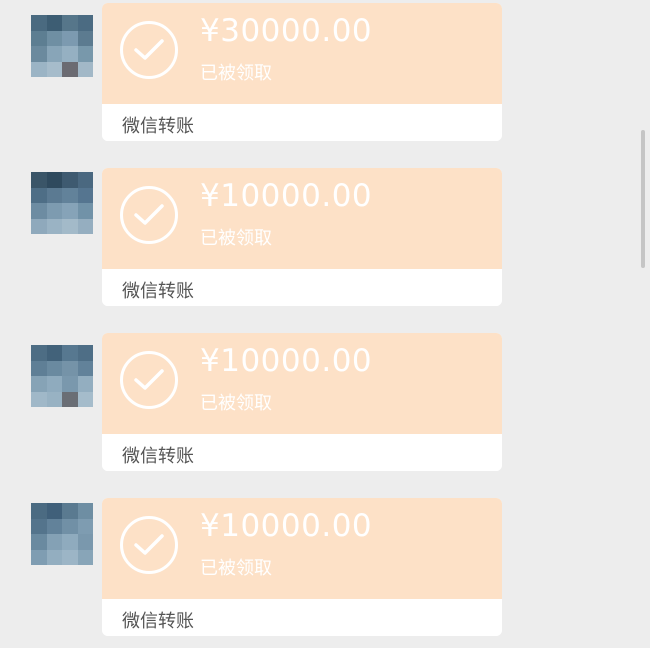 The image size is (650, 648). Describe the element at coordinates (286, 31) in the screenshot. I see `transfer-amount: ¥30000.00` at that location.